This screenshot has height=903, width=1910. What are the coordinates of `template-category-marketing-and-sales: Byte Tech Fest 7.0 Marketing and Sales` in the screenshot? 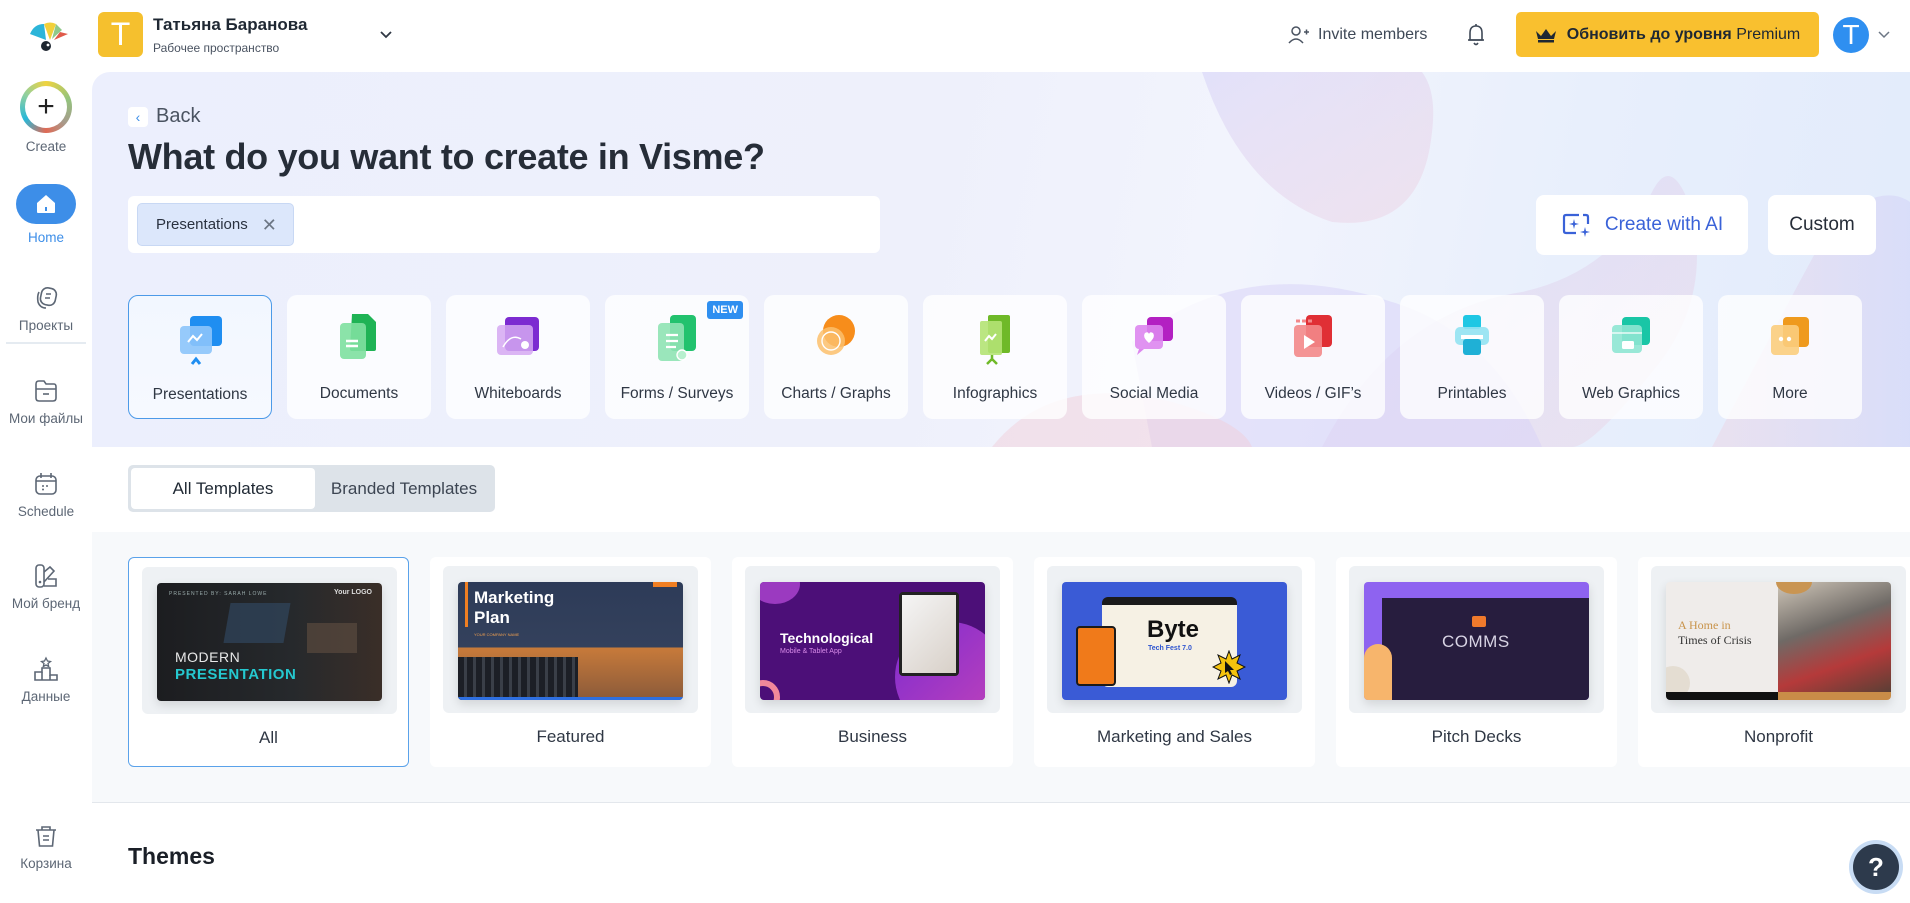 It's located at (1174, 662).